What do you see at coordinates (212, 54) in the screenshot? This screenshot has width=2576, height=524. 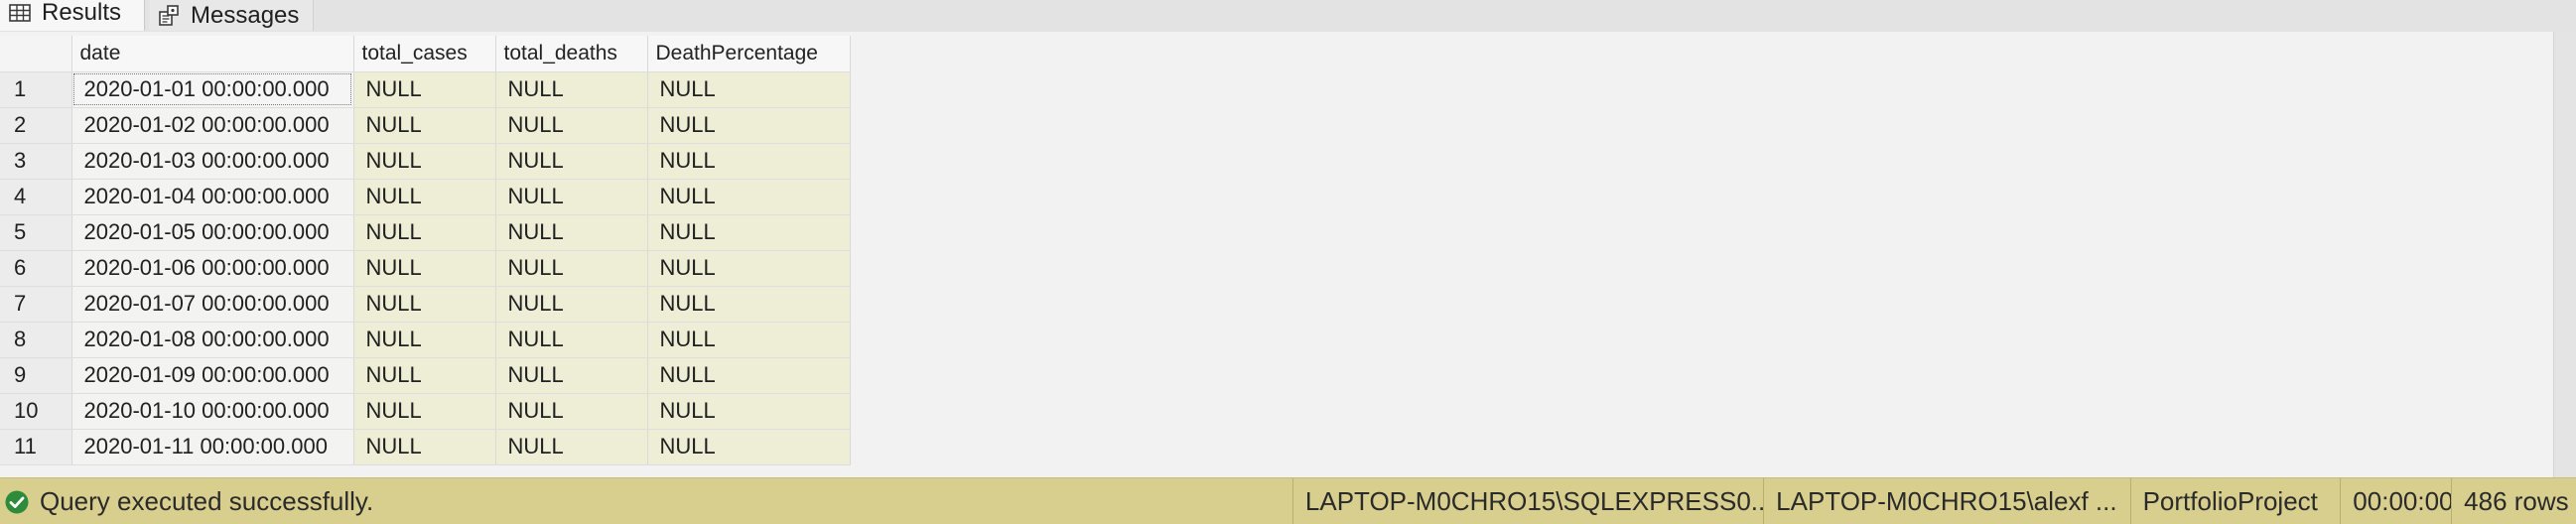 I see `column-header-date: date` at bounding box center [212, 54].